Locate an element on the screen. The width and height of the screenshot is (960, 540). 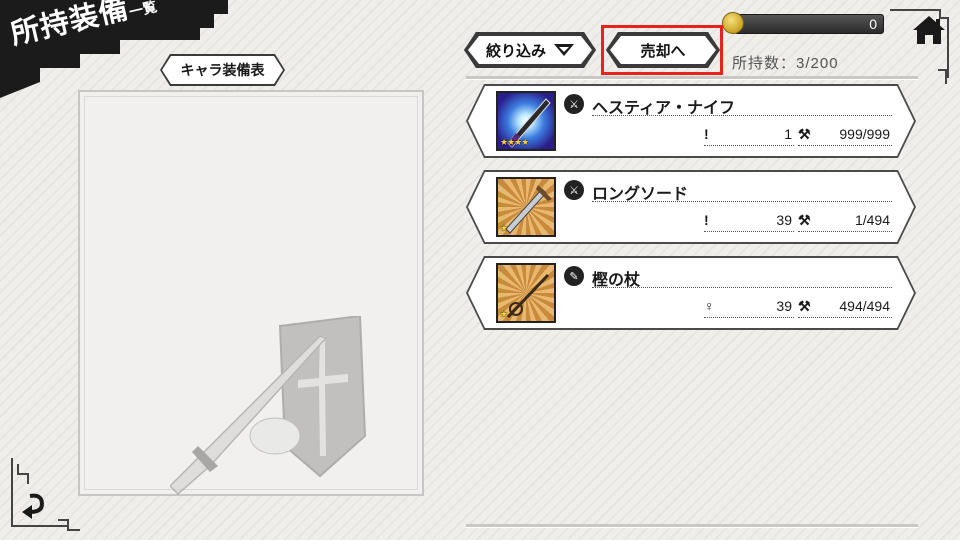
filter-button: 絞り込み is located at coordinates (530, 50).